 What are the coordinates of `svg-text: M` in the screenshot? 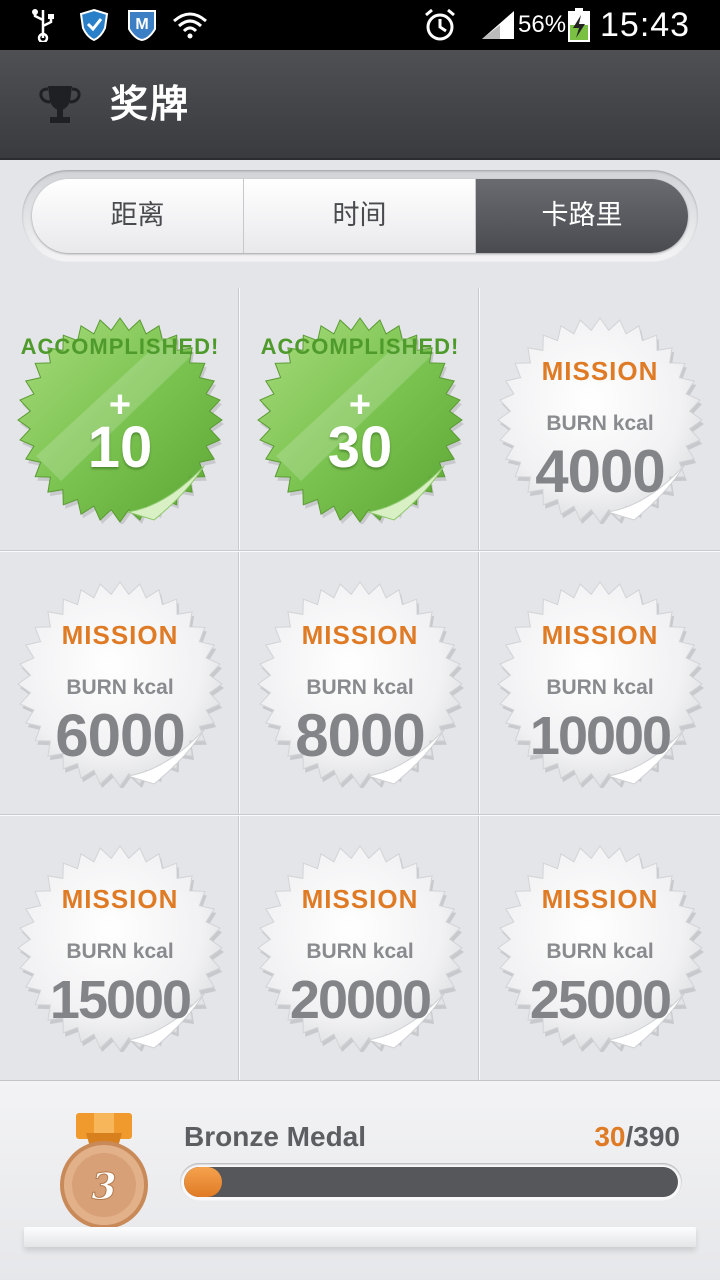 It's located at (141, 24).